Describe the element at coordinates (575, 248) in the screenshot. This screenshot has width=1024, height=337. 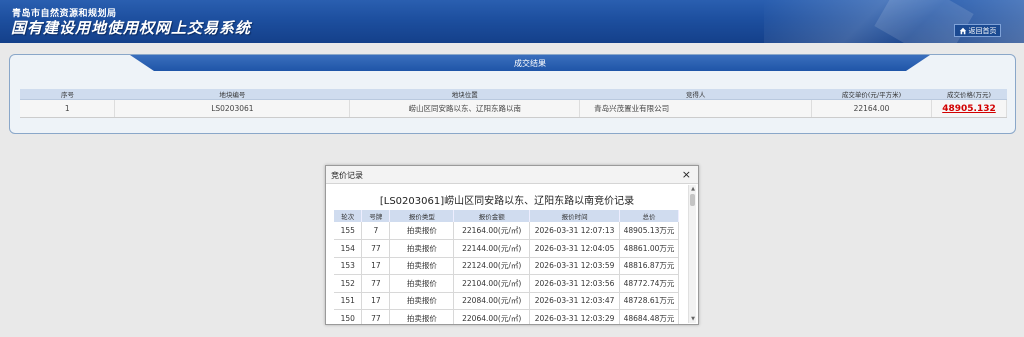
I see `bid-time: 2026-03-31 12:04:05` at that location.